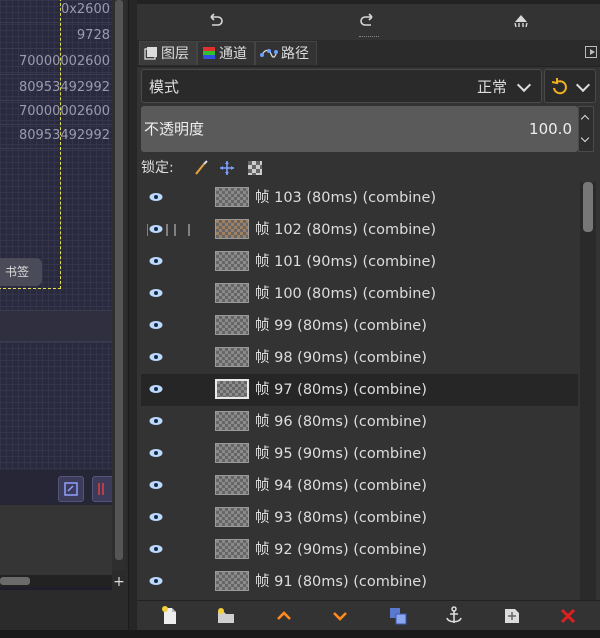 The width and height of the screenshot is (600, 638). Describe the element at coordinates (170, 616) in the screenshot. I see `new-layer-button` at that location.